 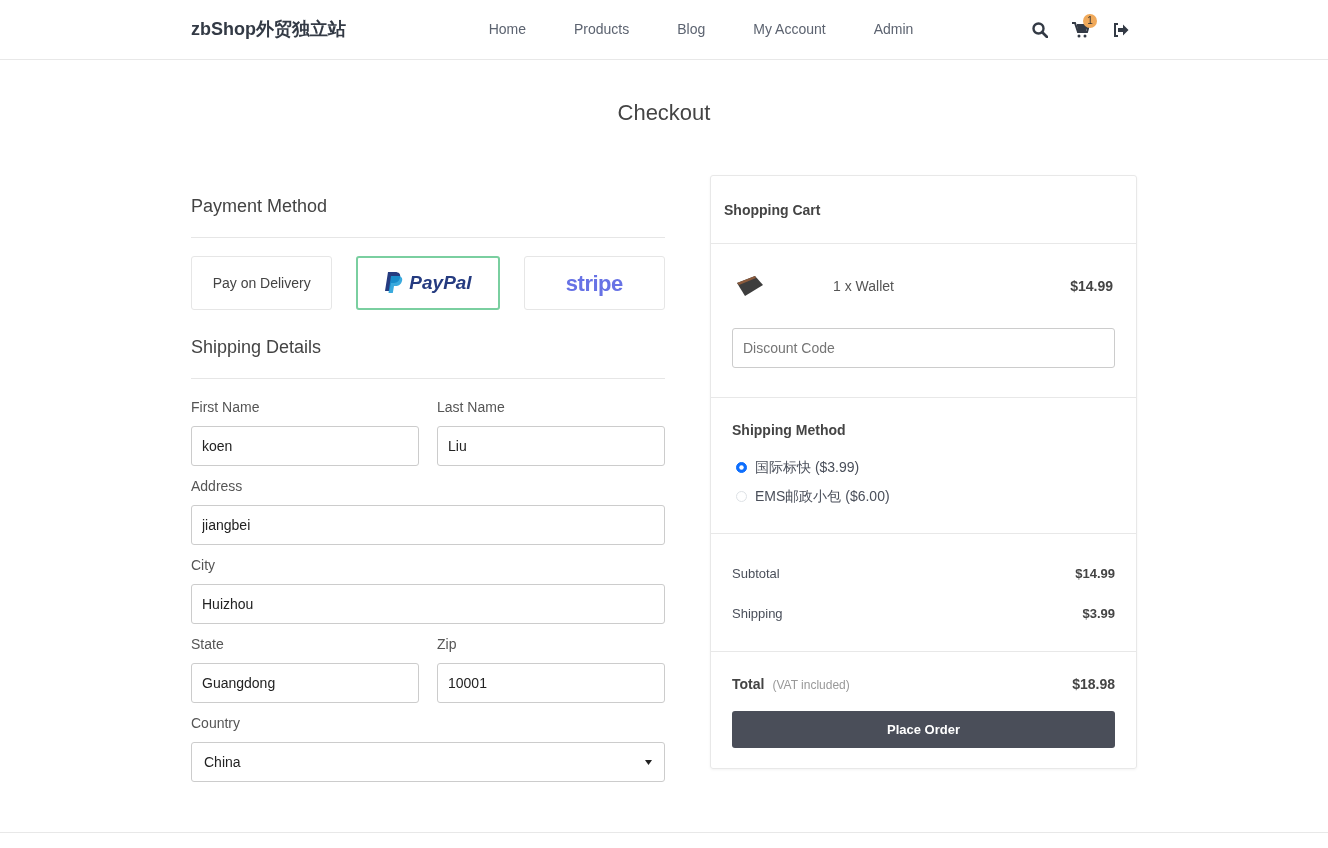 I want to click on discount-code-field: Discount Code, so click(x=923, y=348).